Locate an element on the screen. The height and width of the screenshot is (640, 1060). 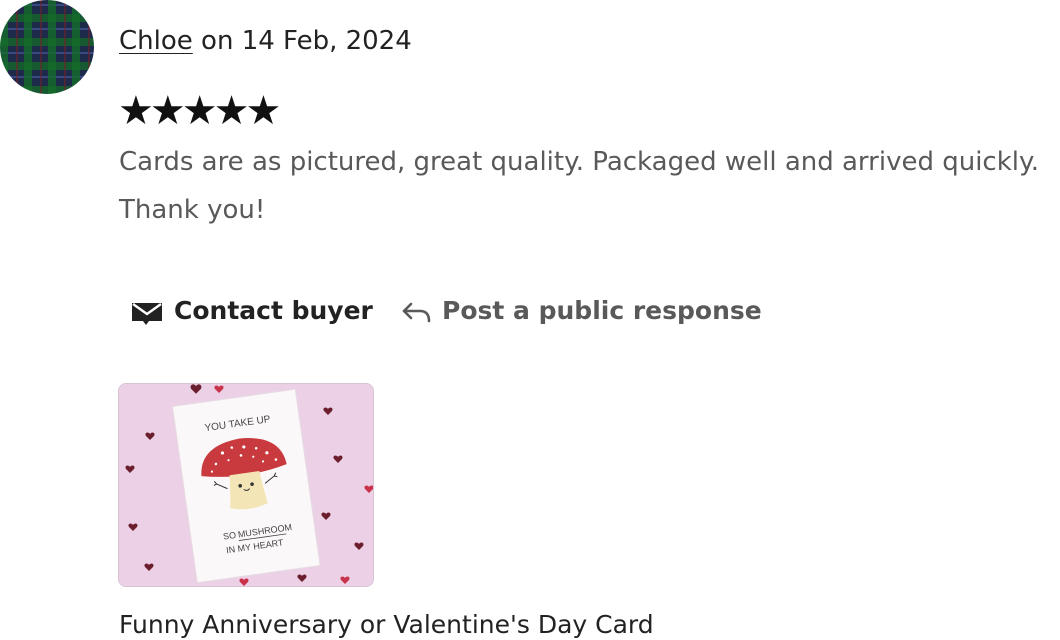
public-response-button: Post a public response is located at coordinates (581, 310).